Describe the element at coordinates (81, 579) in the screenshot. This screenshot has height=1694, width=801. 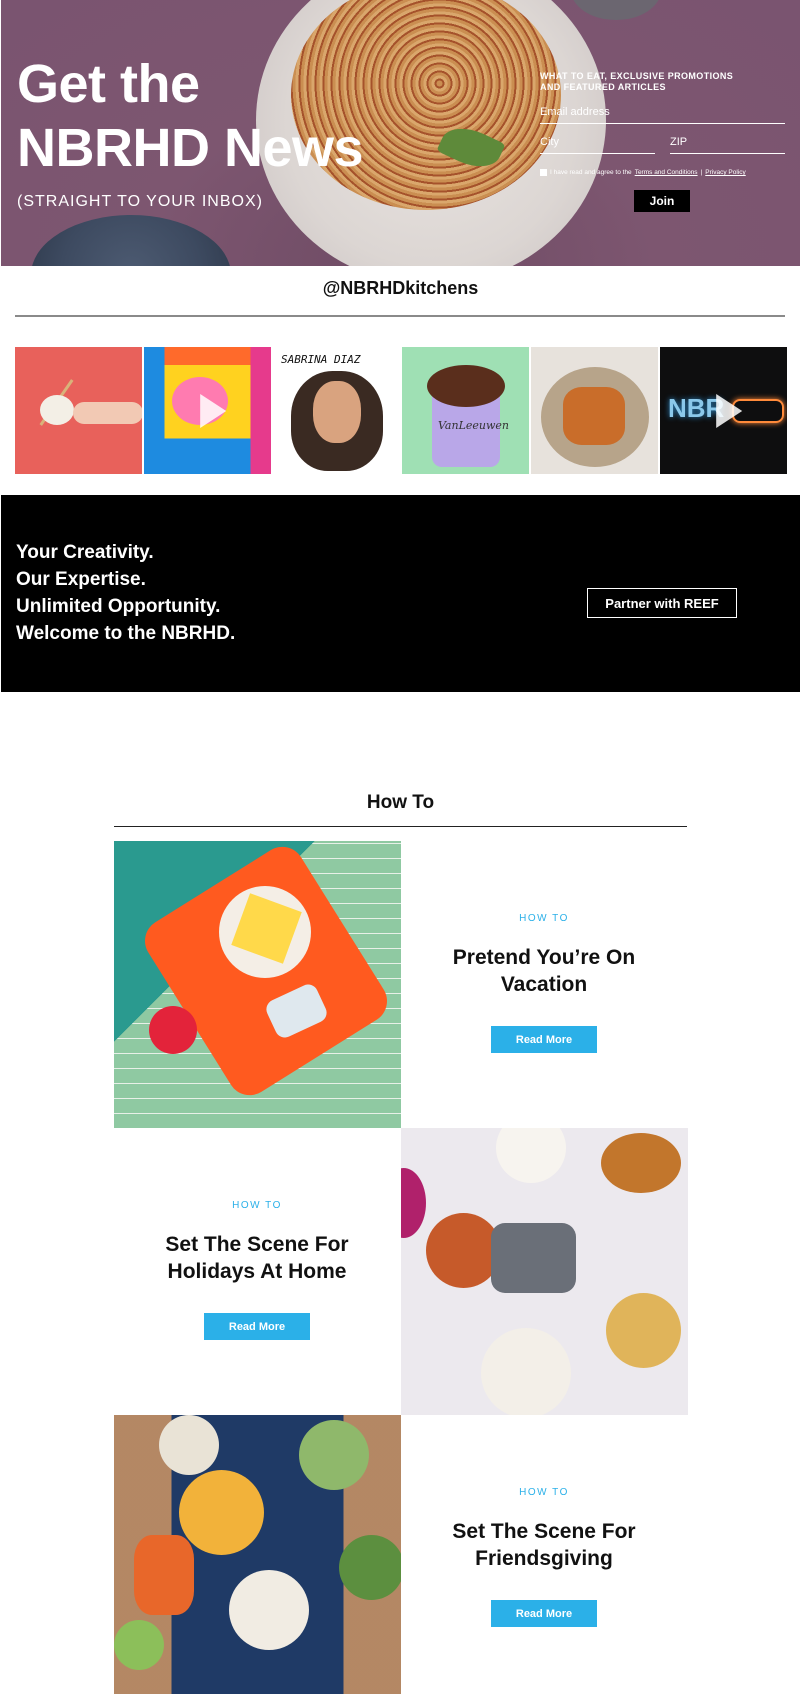
I see `promo-line: Our Expertise.` at that location.